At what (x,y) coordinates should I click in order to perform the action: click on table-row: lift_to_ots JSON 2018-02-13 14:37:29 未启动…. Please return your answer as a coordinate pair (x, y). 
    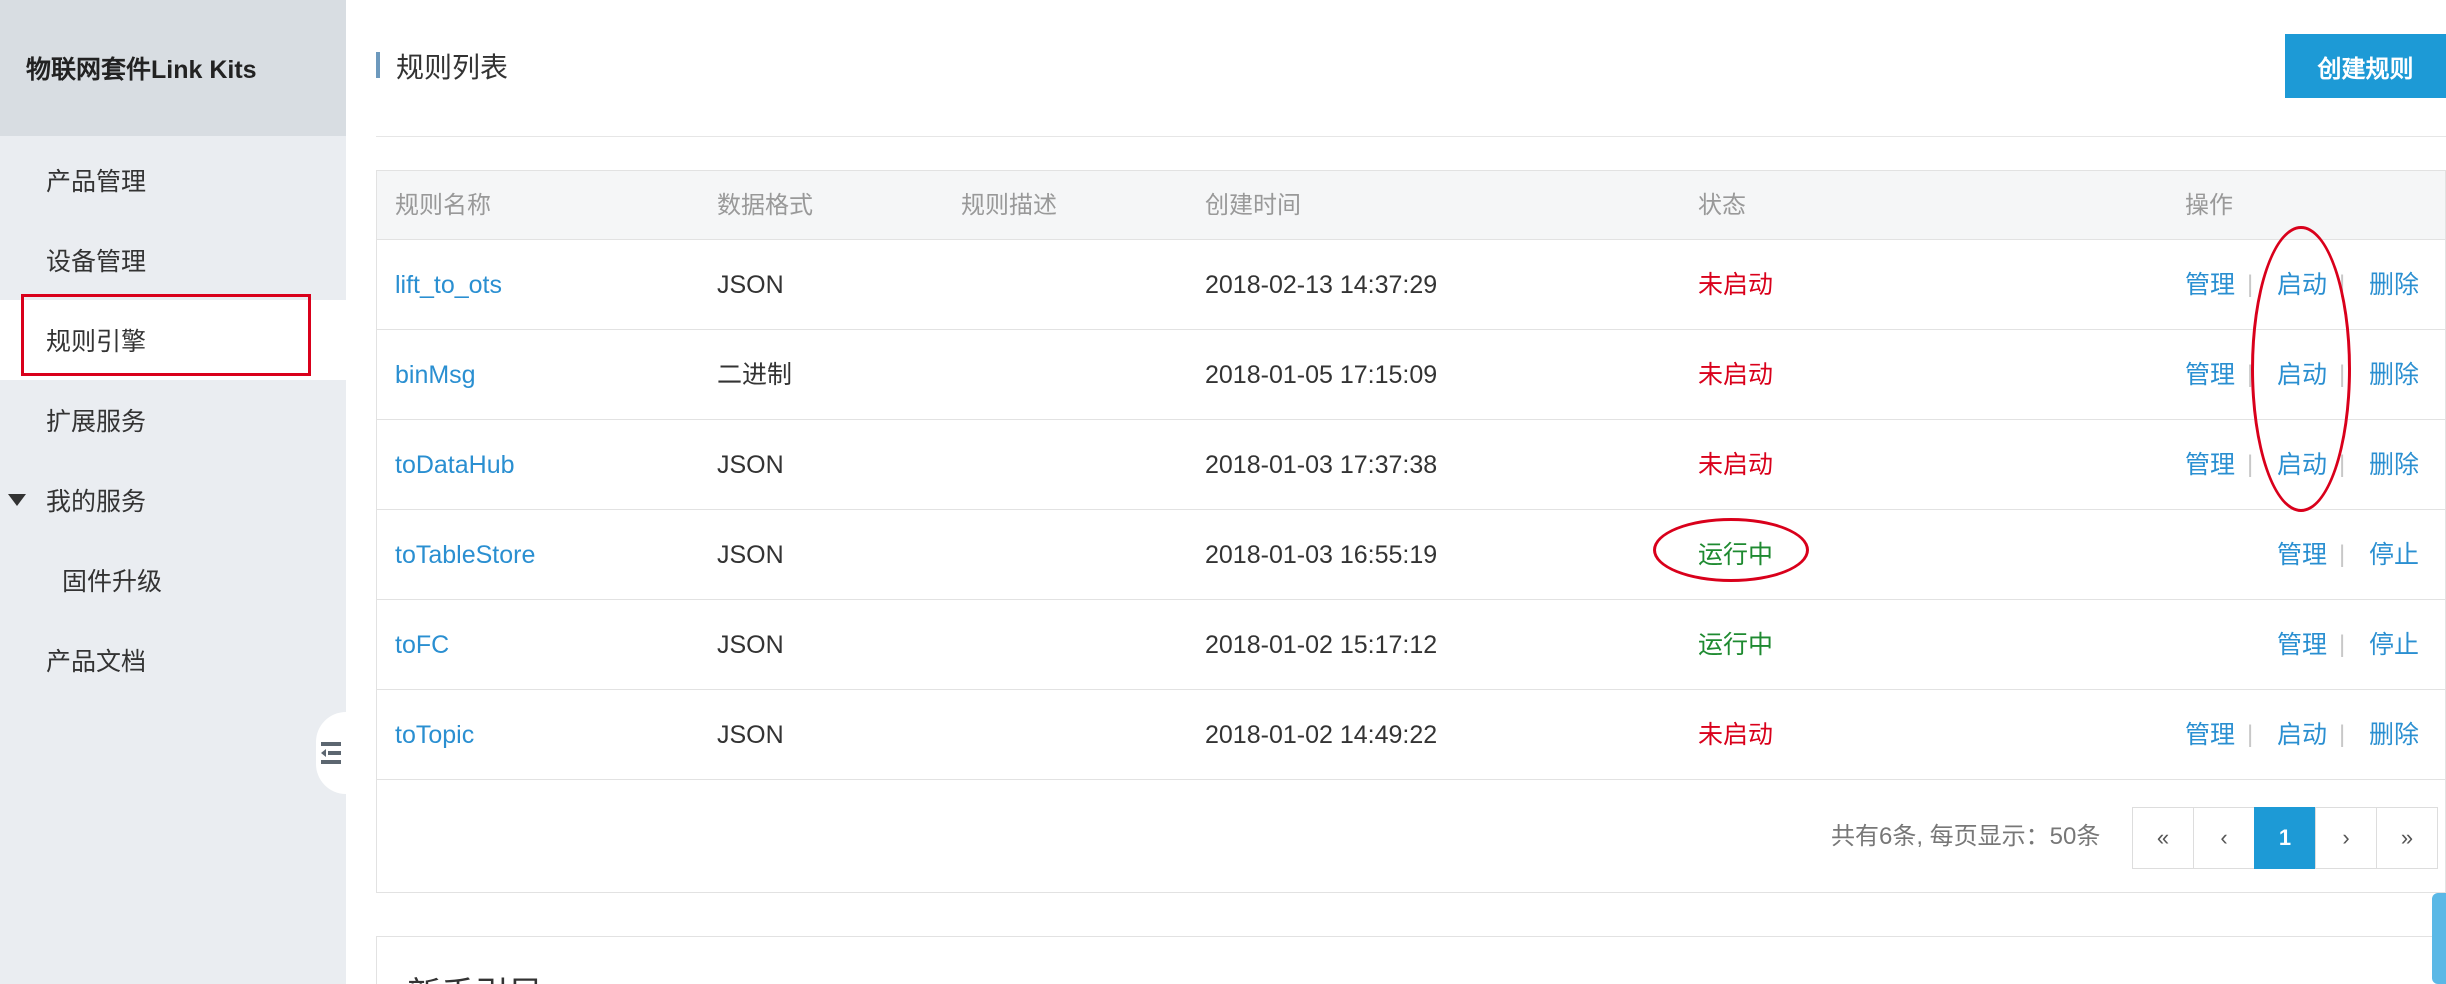
    Looking at the image, I should click on (1411, 285).